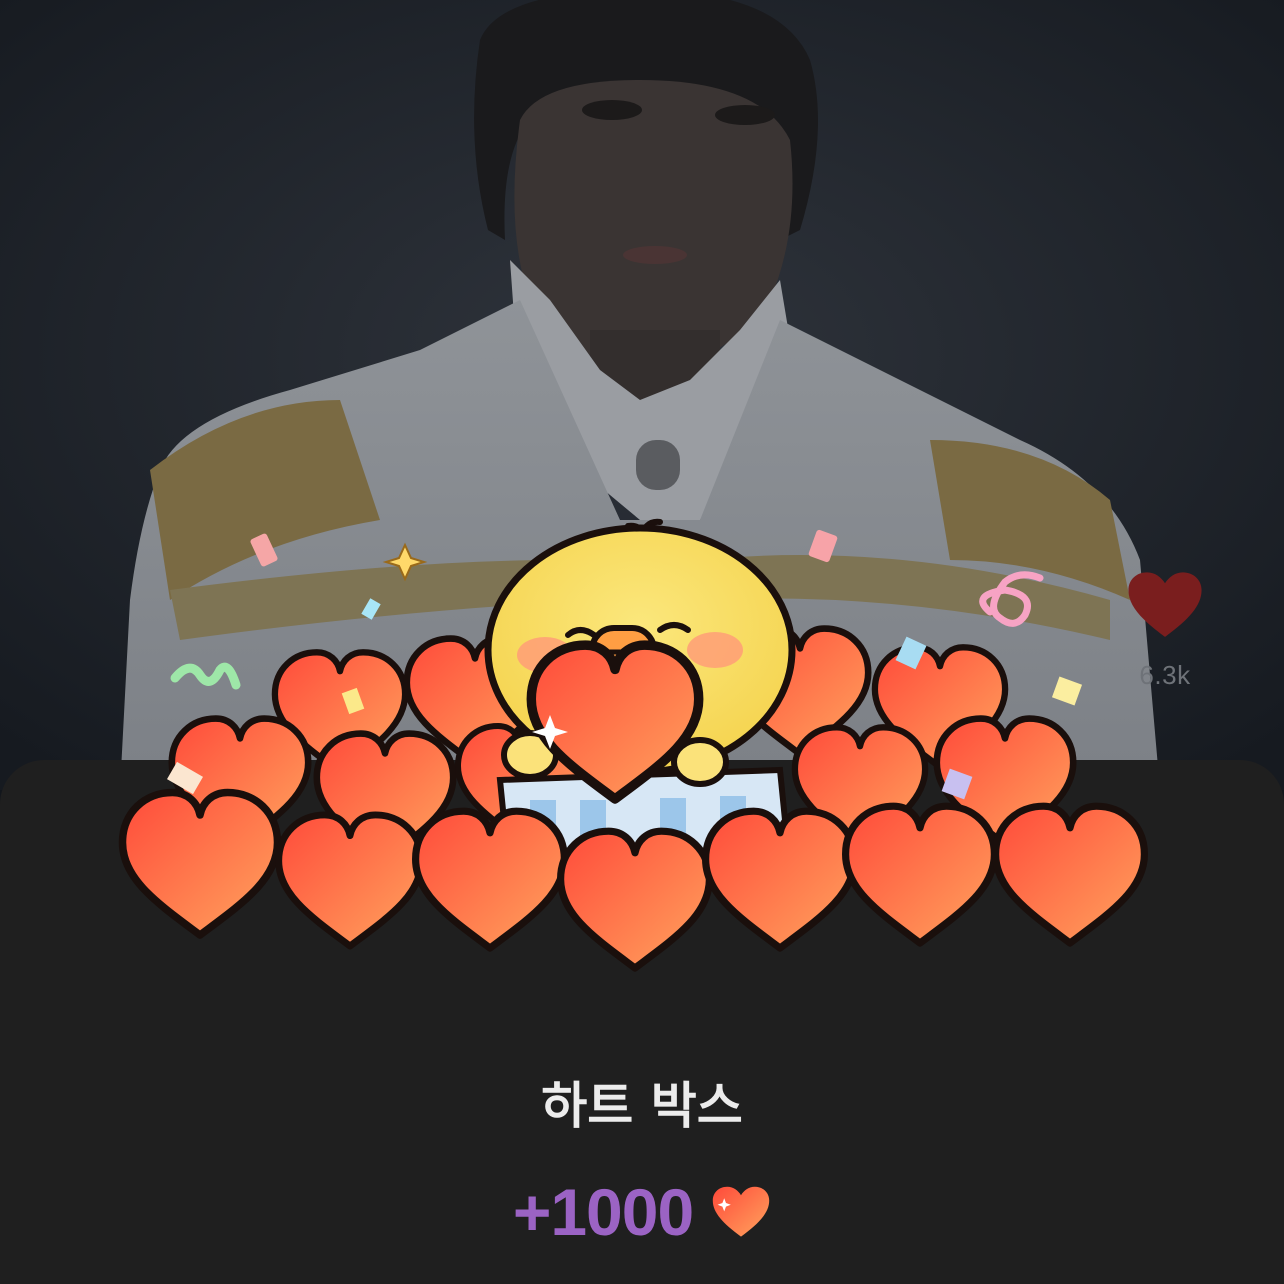  I want to click on gift-value: +1000, so click(603, 1212).